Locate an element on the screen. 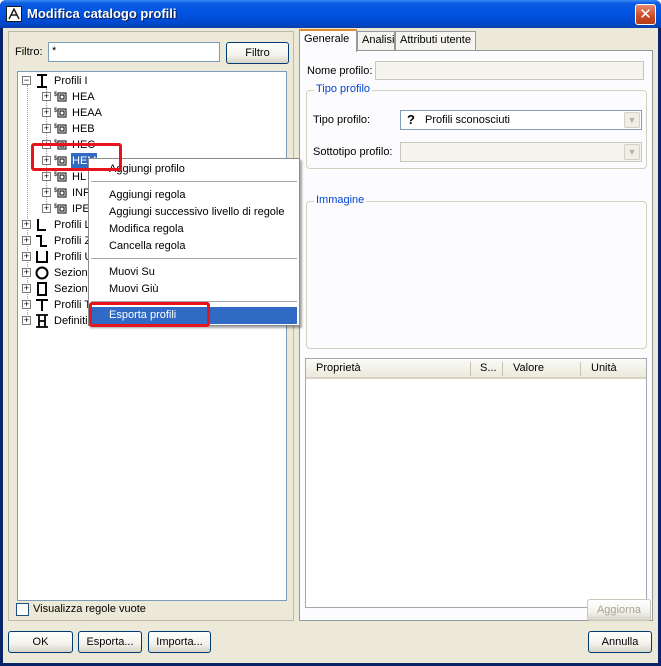 This screenshot has height=666, width=661. update-button: Aggiorna is located at coordinates (619, 610).